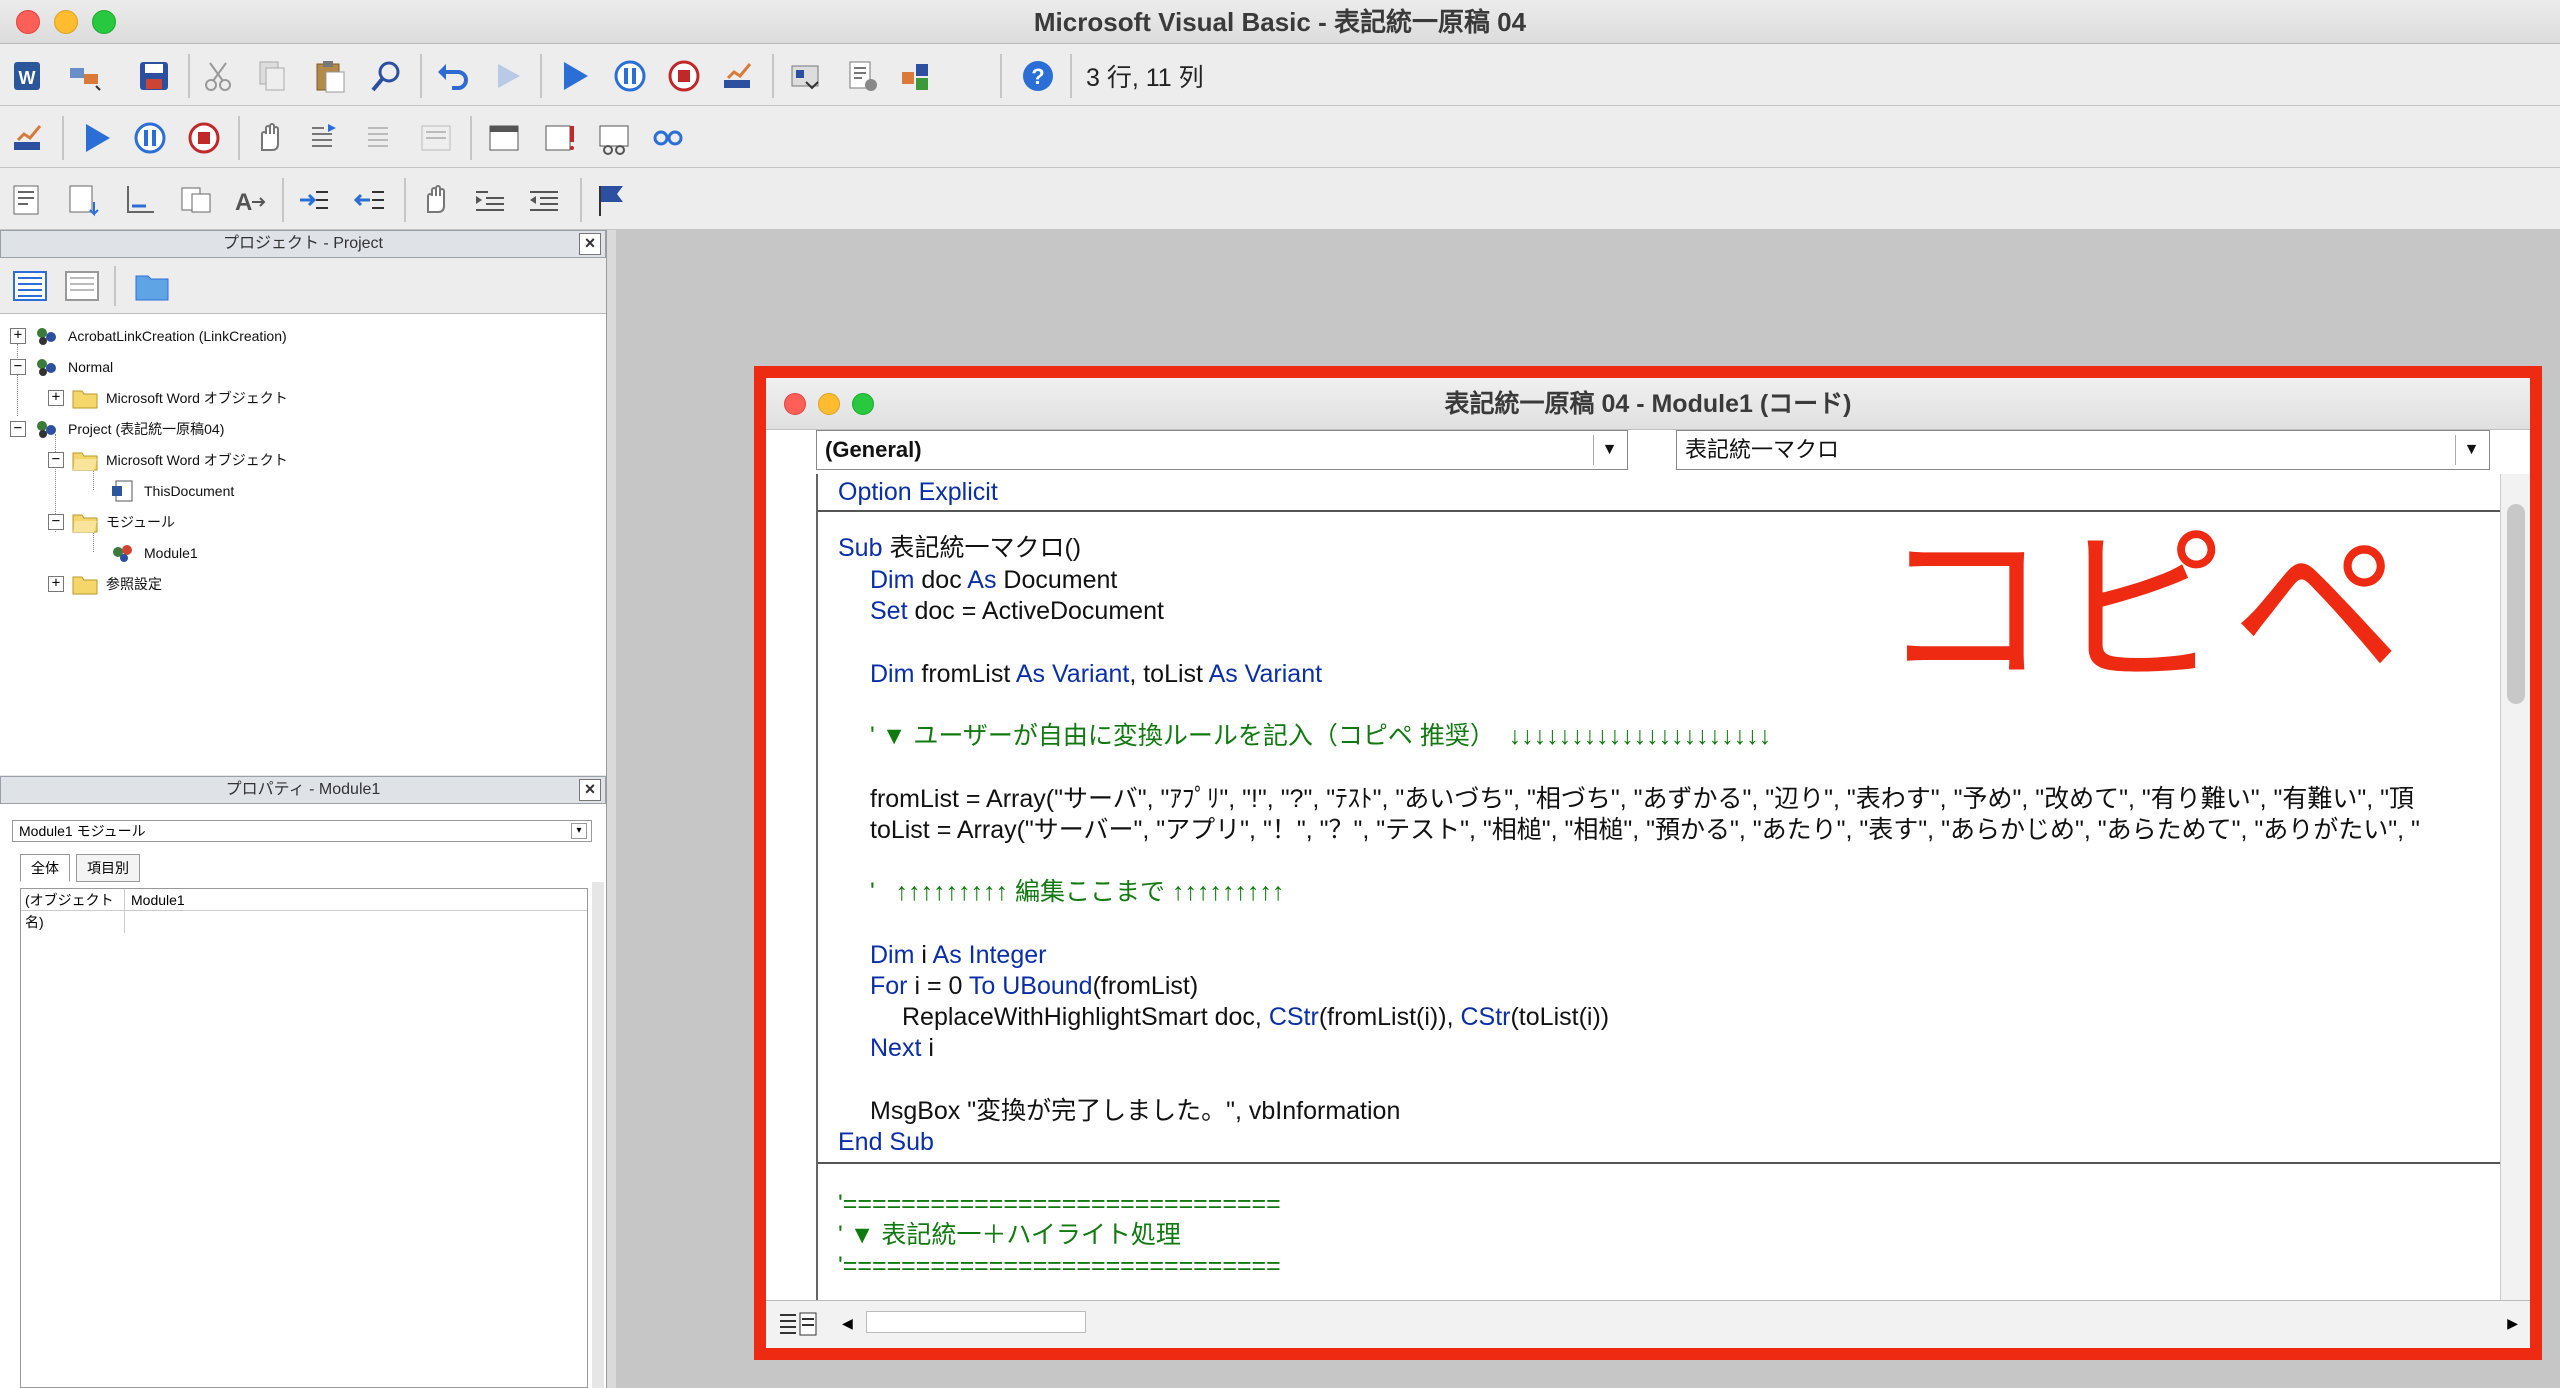 This screenshot has height=1388, width=2560. What do you see at coordinates (1659, 1163) in the screenshot?
I see `procedure-separator` at bounding box center [1659, 1163].